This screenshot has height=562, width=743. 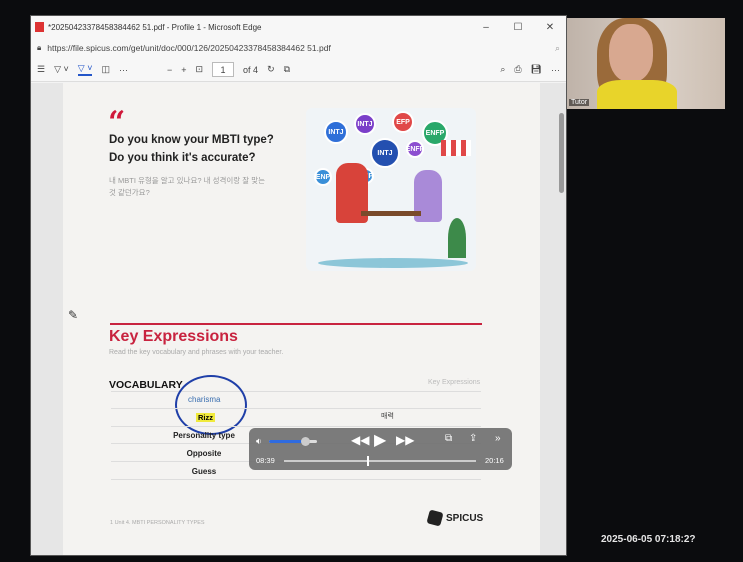 What do you see at coordinates (182, 158) in the screenshot?
I see `question-2: Do you think it's accurate?` at bounding box center [182, 158].